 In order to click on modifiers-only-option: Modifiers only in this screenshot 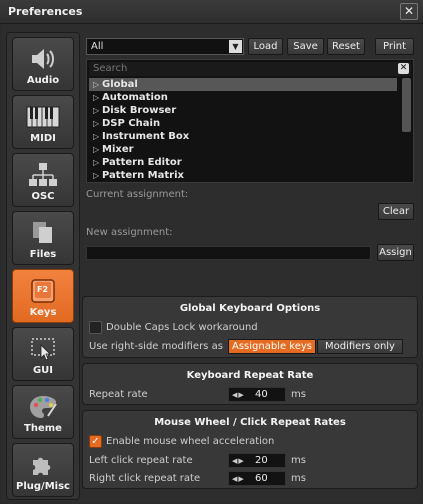, I will do `click(360, 346)`.